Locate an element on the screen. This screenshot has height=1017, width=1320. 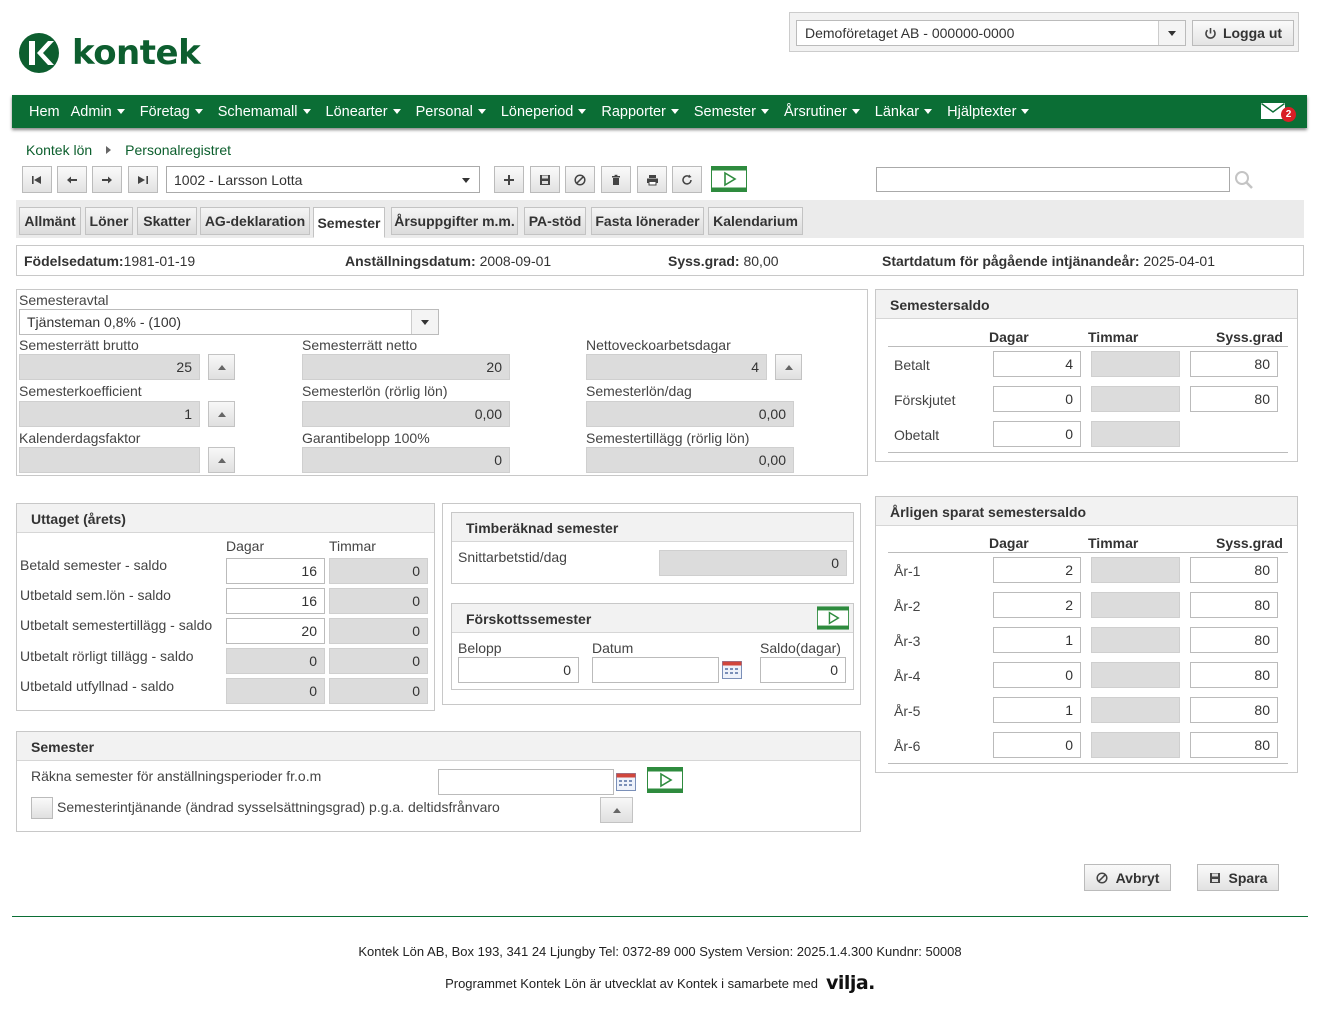
year4-timmar is located at coordinates (1135, 675).